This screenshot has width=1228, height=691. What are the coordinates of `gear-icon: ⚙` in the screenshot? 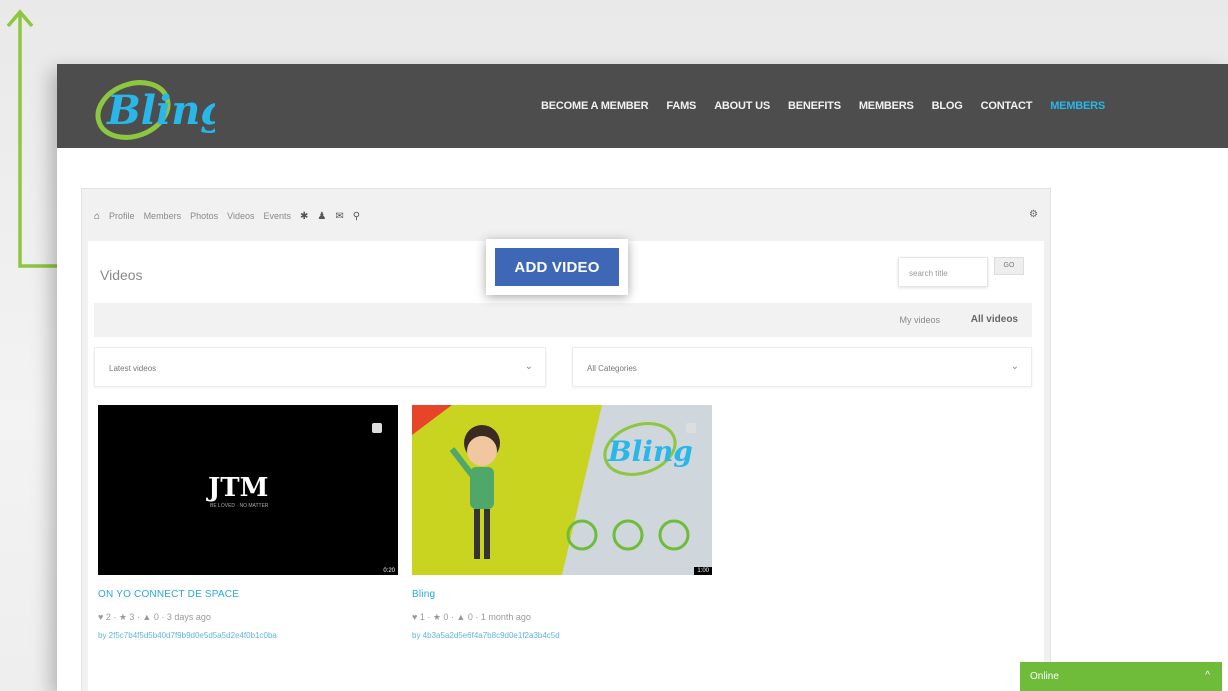 It's located at (1033, 214).